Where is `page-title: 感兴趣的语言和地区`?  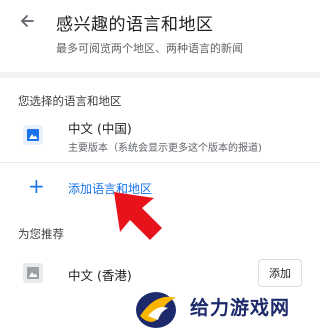 page-title: 感兴趣的语言和地区 is located at coordinates (135, 25).